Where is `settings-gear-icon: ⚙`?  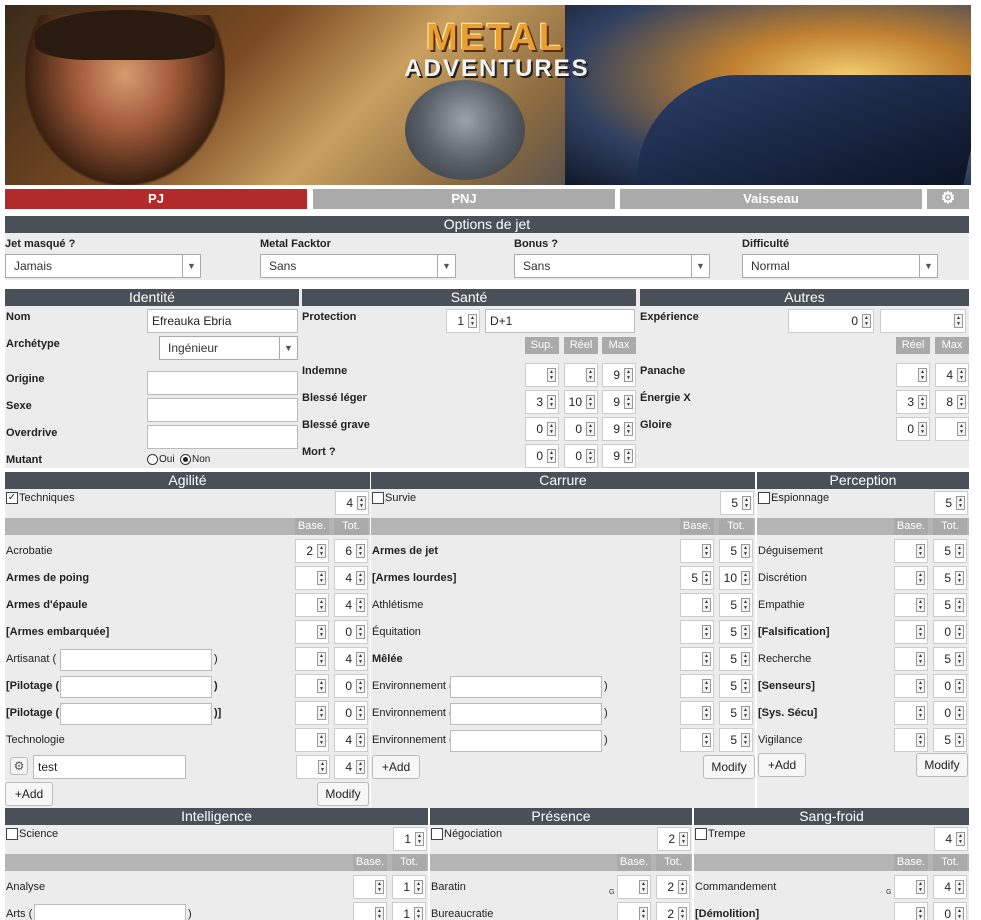 settings-gear-icon: ⚙ is located at coordinates (948, 199).